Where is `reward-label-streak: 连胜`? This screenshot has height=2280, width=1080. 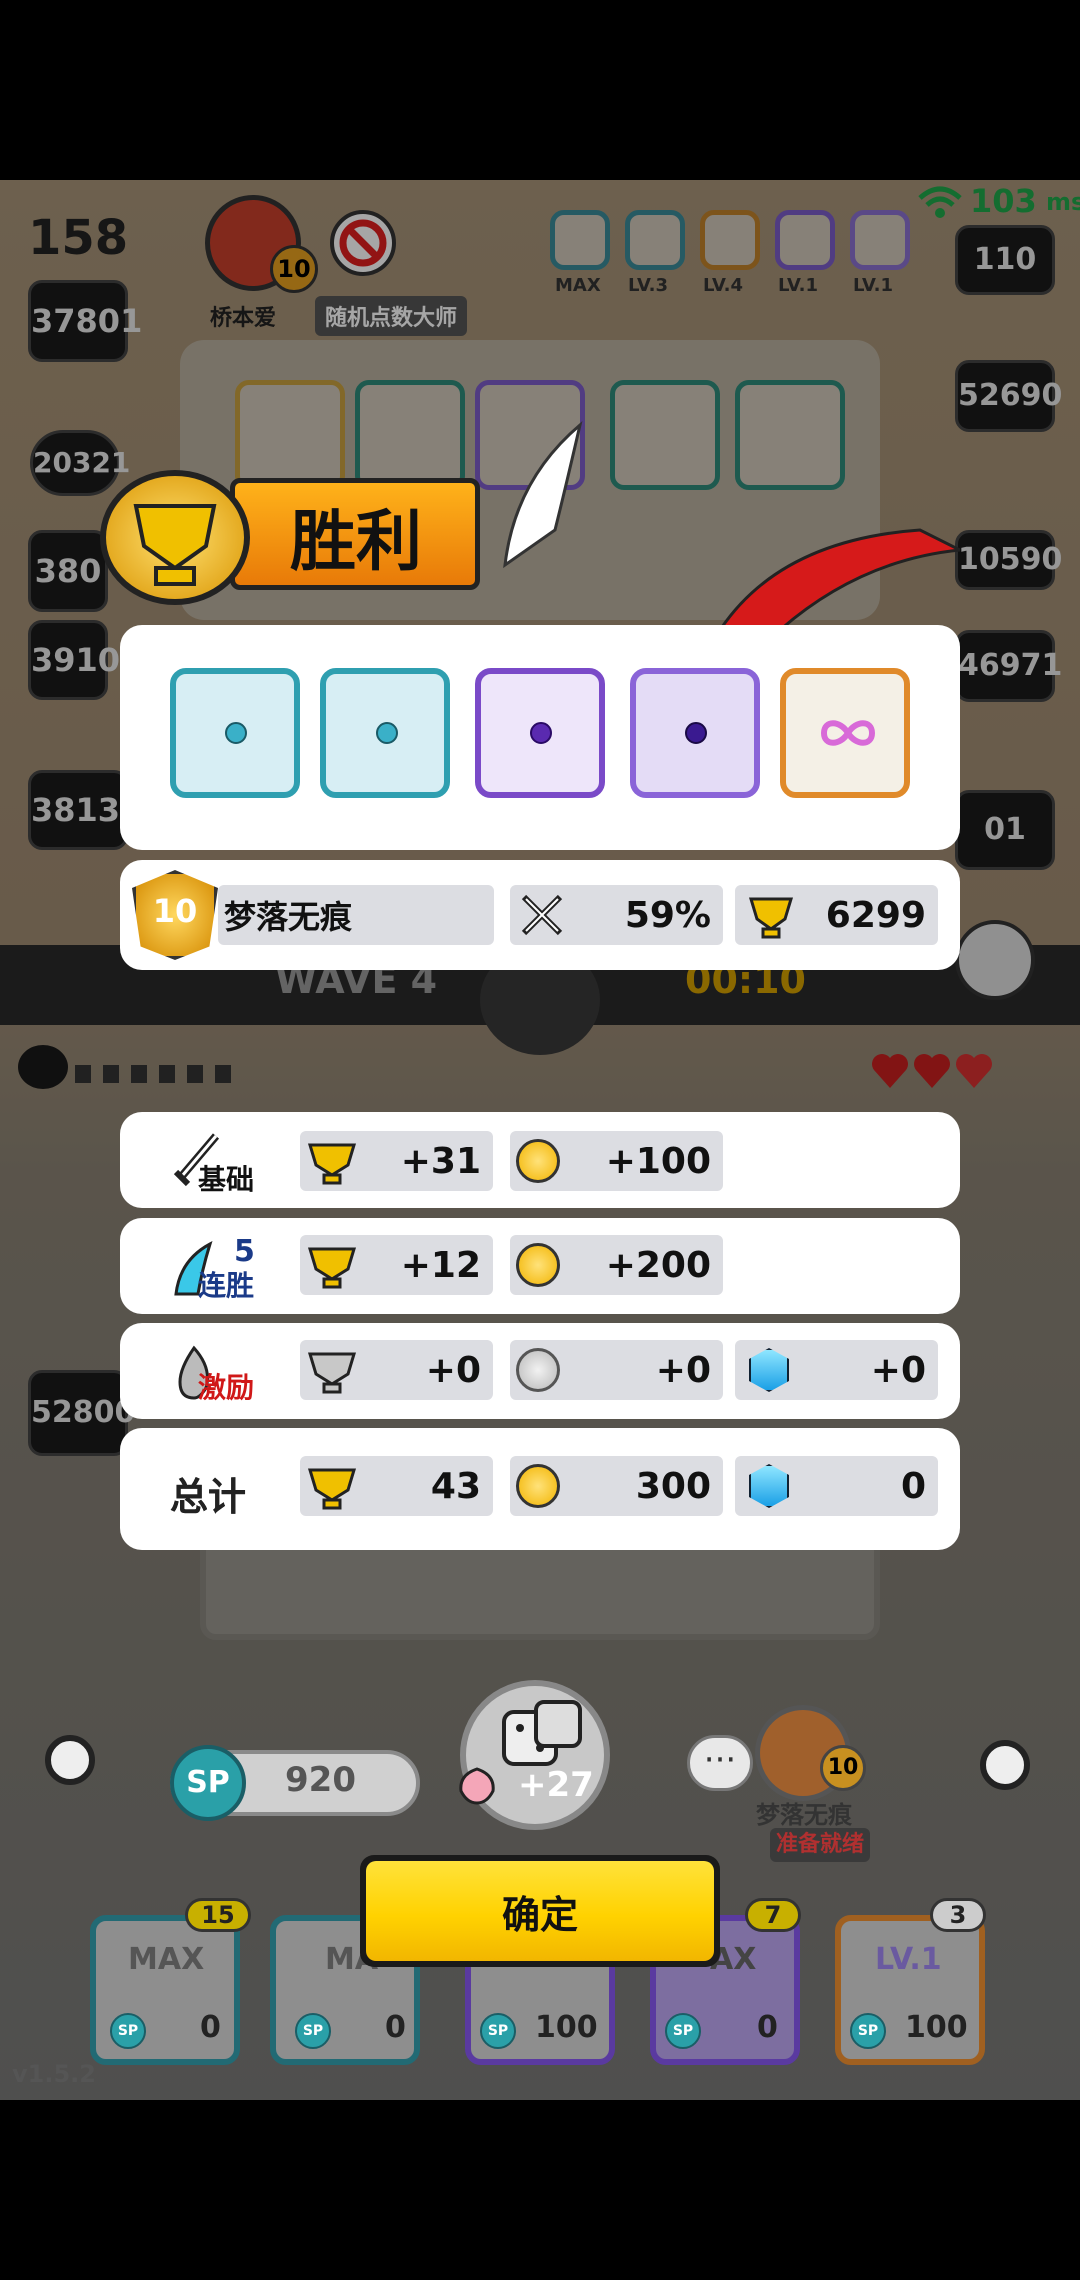
reward-label-streak: 连胜 is located at coordinates (226, 1285).